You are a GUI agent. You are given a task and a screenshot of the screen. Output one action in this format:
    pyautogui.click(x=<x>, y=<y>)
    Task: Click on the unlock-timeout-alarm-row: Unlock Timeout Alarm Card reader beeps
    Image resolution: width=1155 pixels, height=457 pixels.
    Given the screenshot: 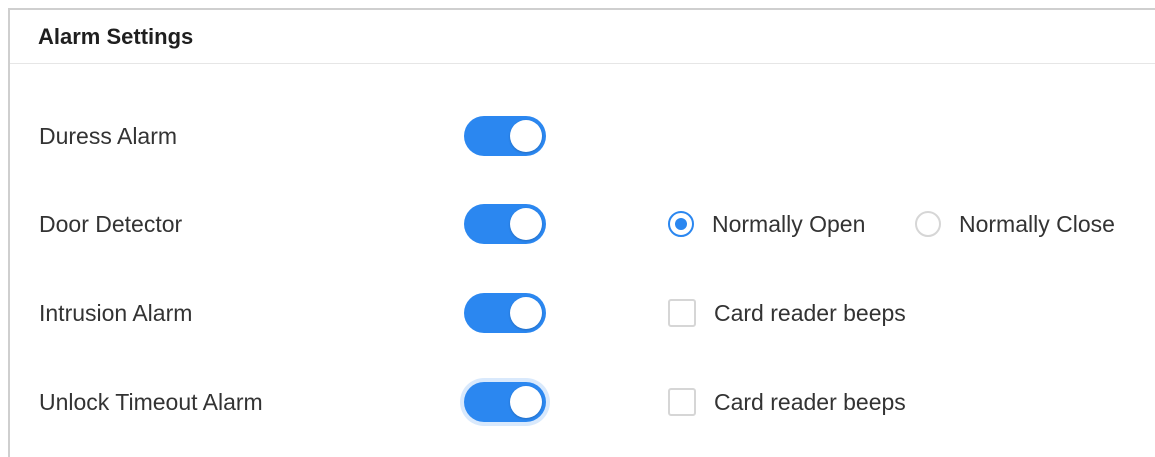 What is the action you would take?
    pyautogui.click(x=582, y=402)
    